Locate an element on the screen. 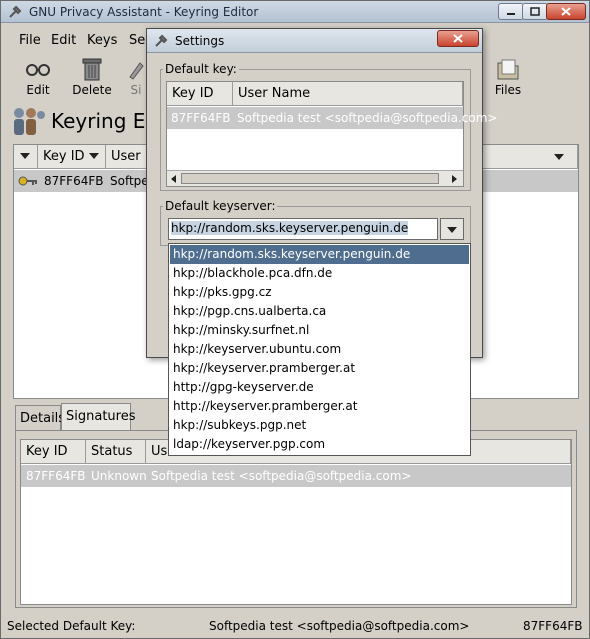 This screenshot has width=590, height=639. trash-icon is located at coordinates (92, 69).